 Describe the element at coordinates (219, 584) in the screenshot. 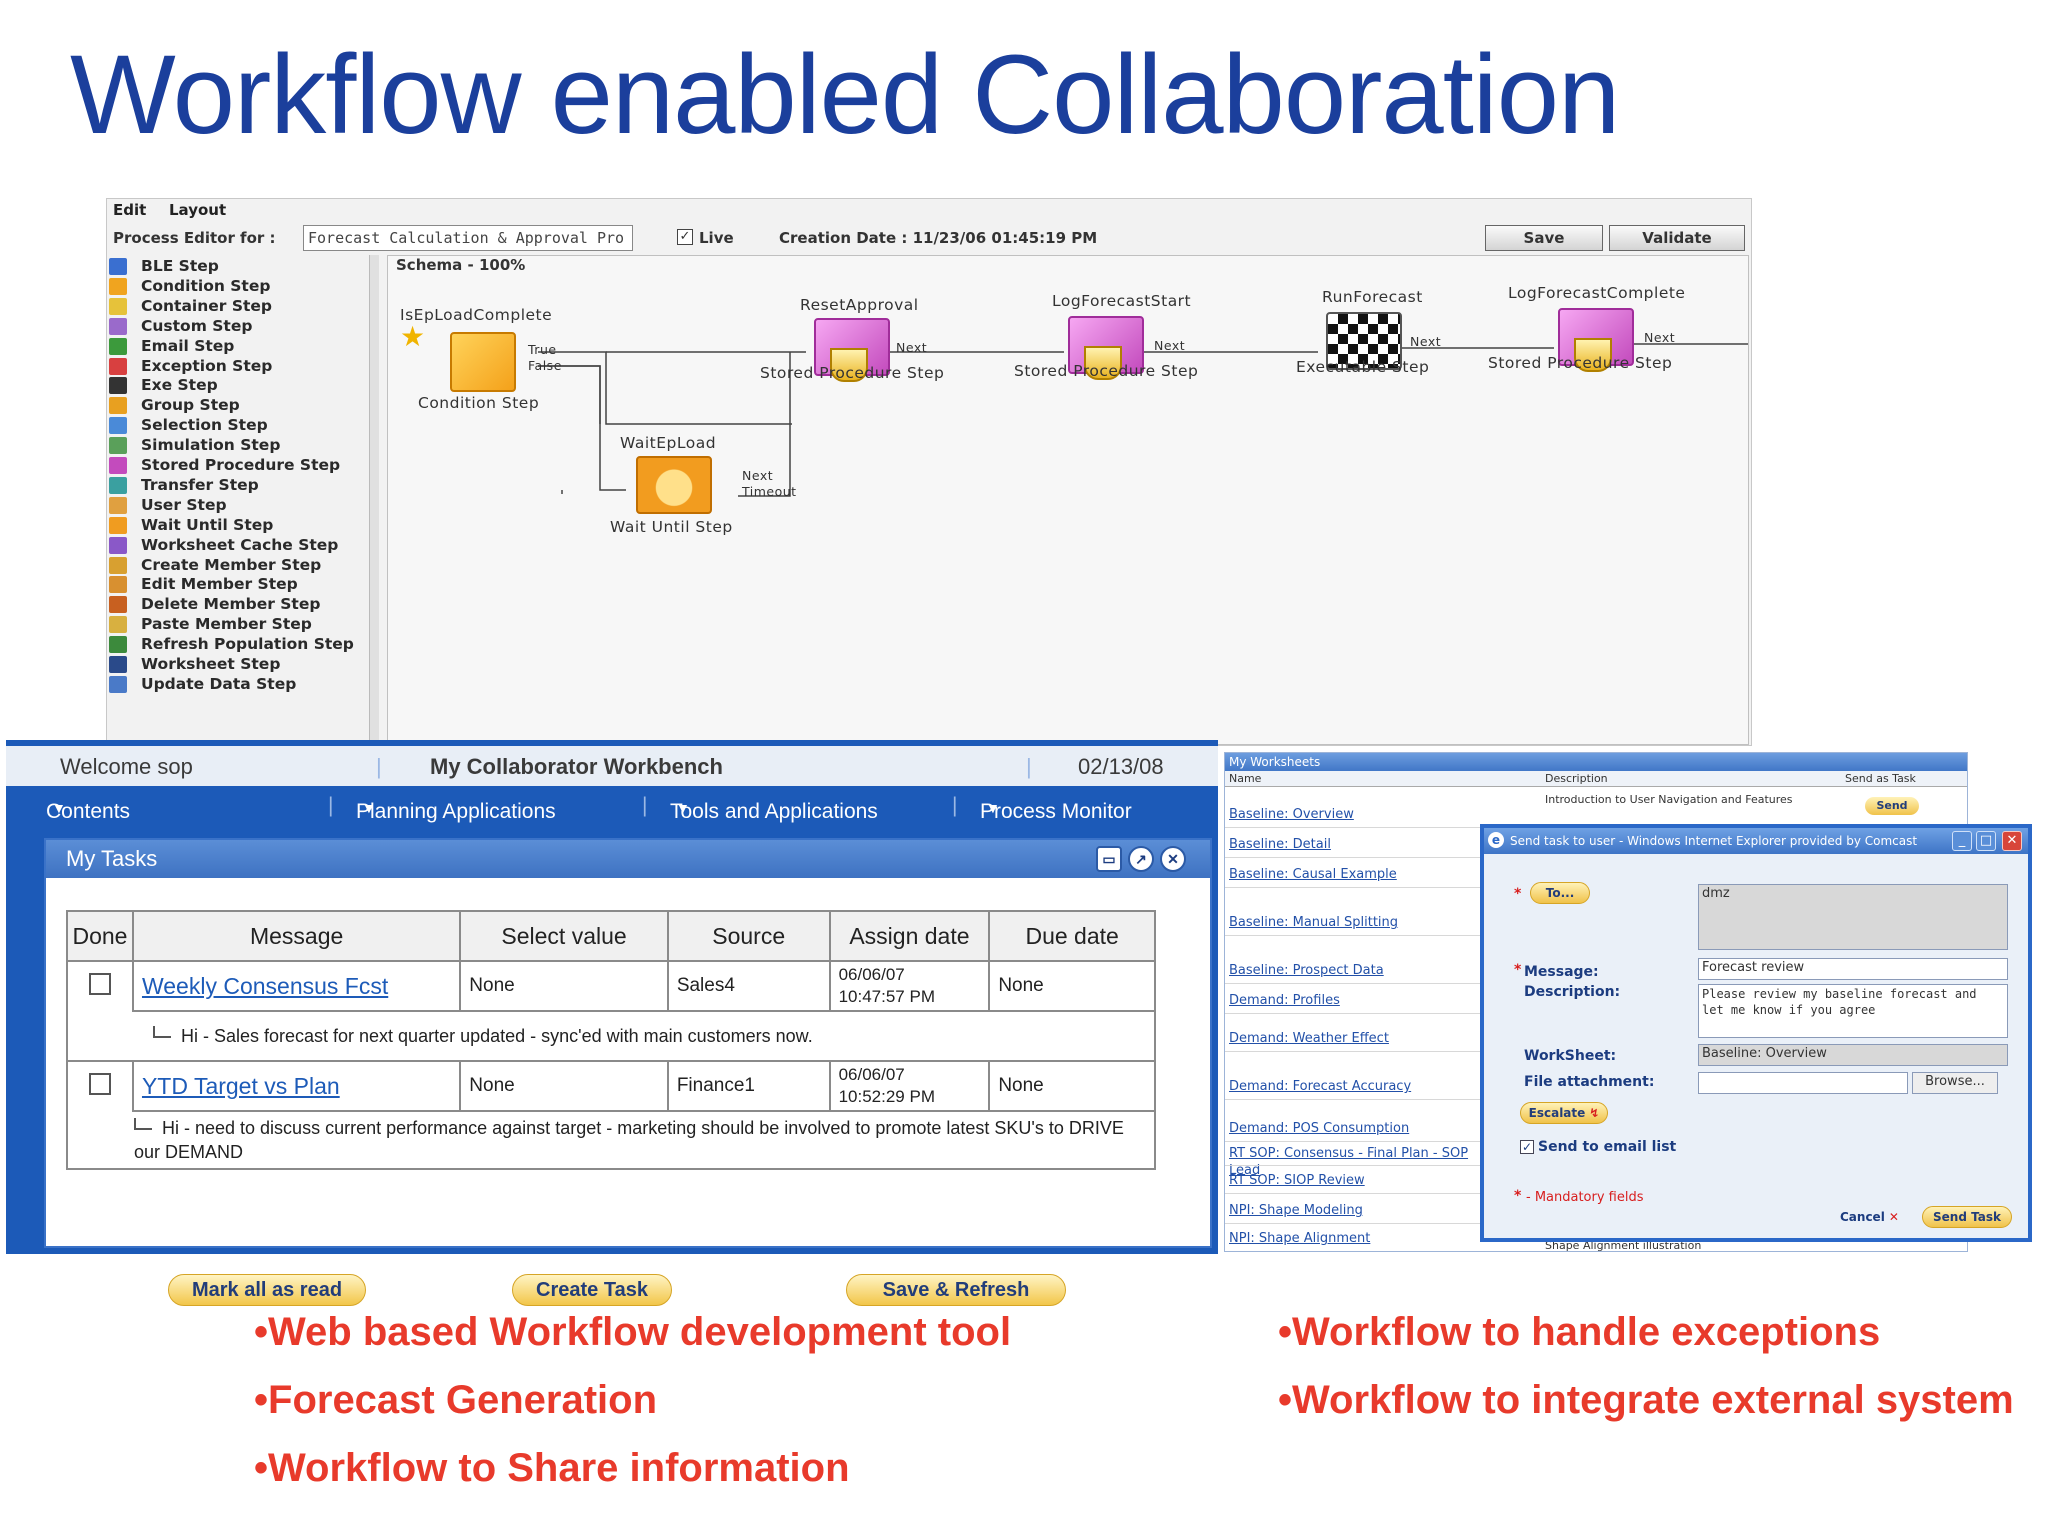

I see `palette-item-label: Edit Member Step` at that location.